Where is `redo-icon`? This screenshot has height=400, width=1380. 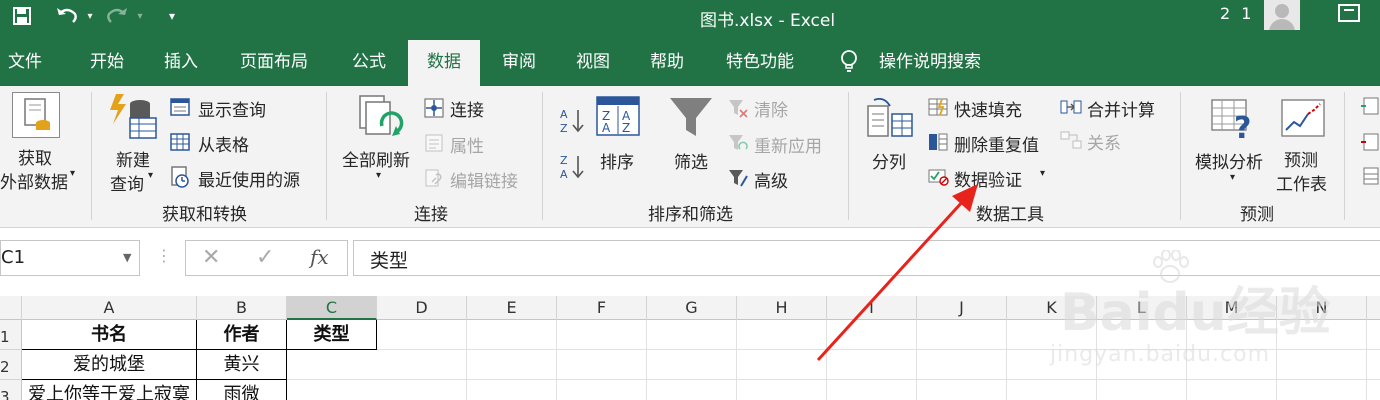
redo-icon is located at coordinates (117, 16).